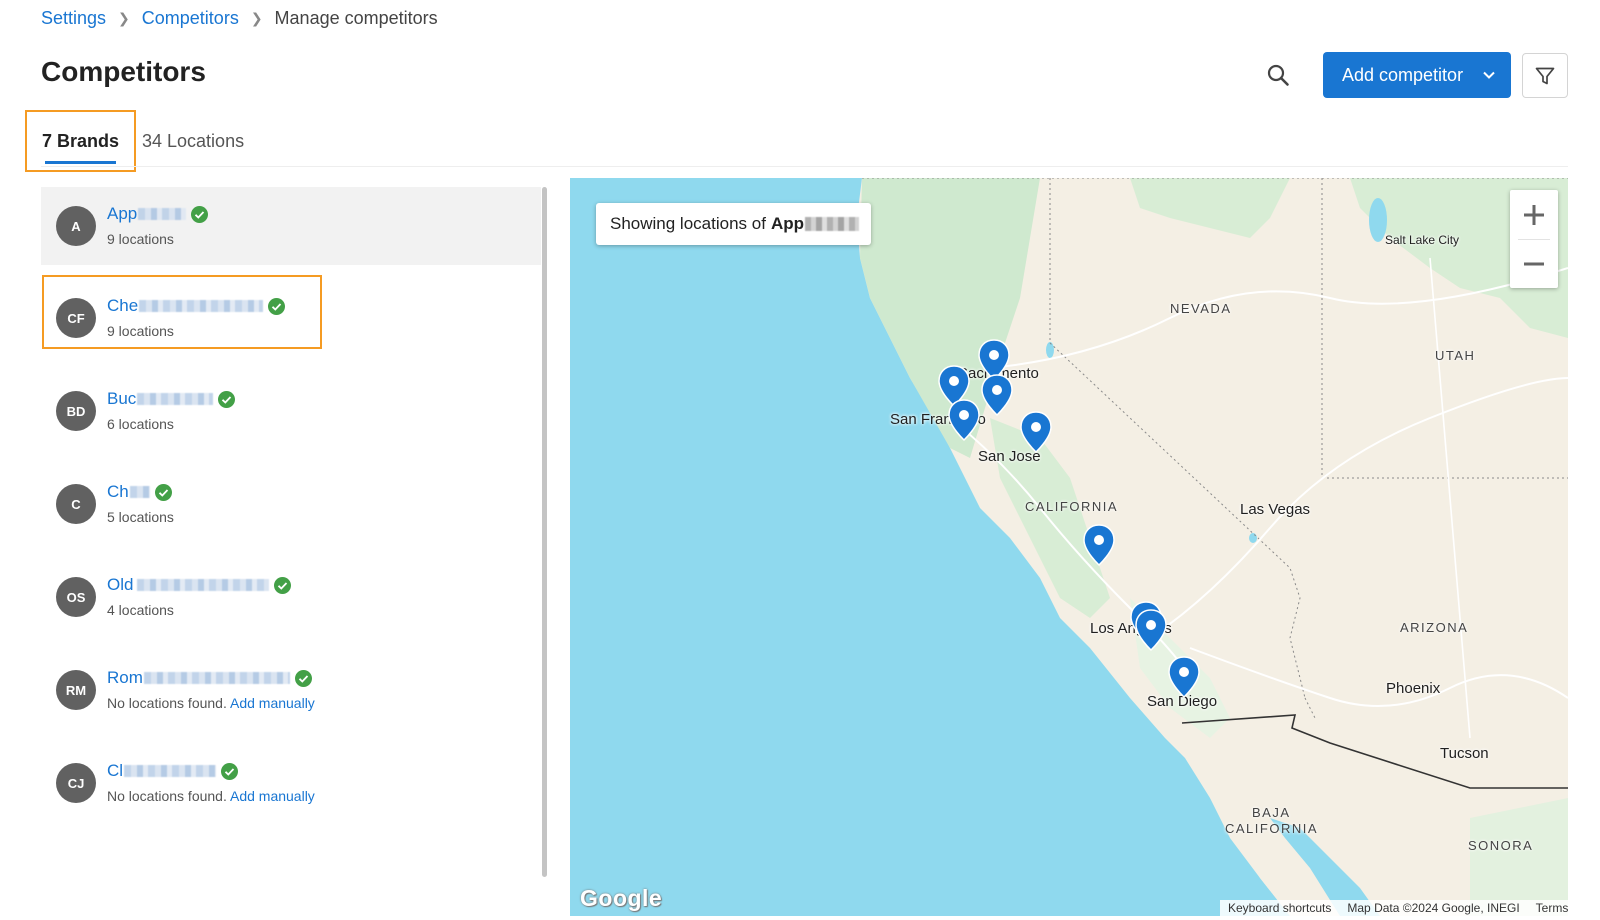 Image resolution: width=1600 pixels, height=920 pixels. I want to click on brand-name-row: Cl, so click(173, 771).